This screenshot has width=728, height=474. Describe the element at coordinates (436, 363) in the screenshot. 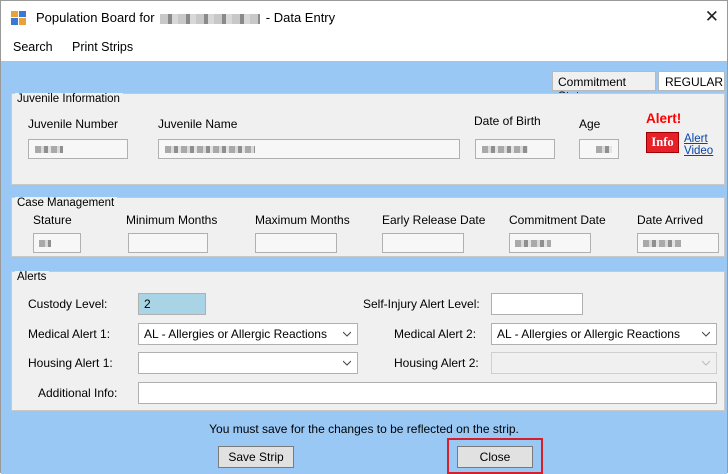

I see `housing-alert-2-label: Housing Alert 2:` at that location.